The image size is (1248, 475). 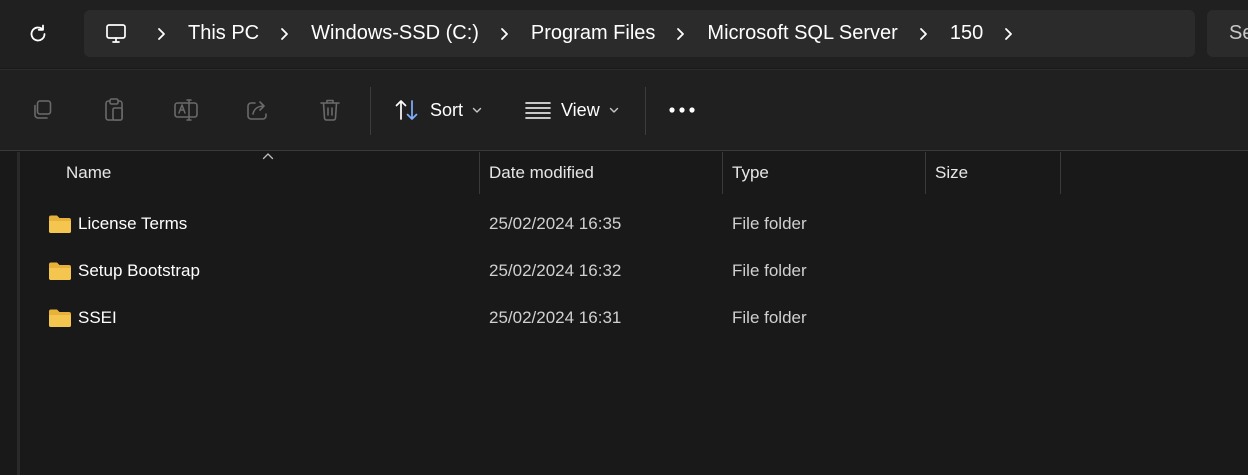 What do you see at coordinates (406, 110) in the screenshot?
I see `sort-icon` at bounding box center [406, 110].